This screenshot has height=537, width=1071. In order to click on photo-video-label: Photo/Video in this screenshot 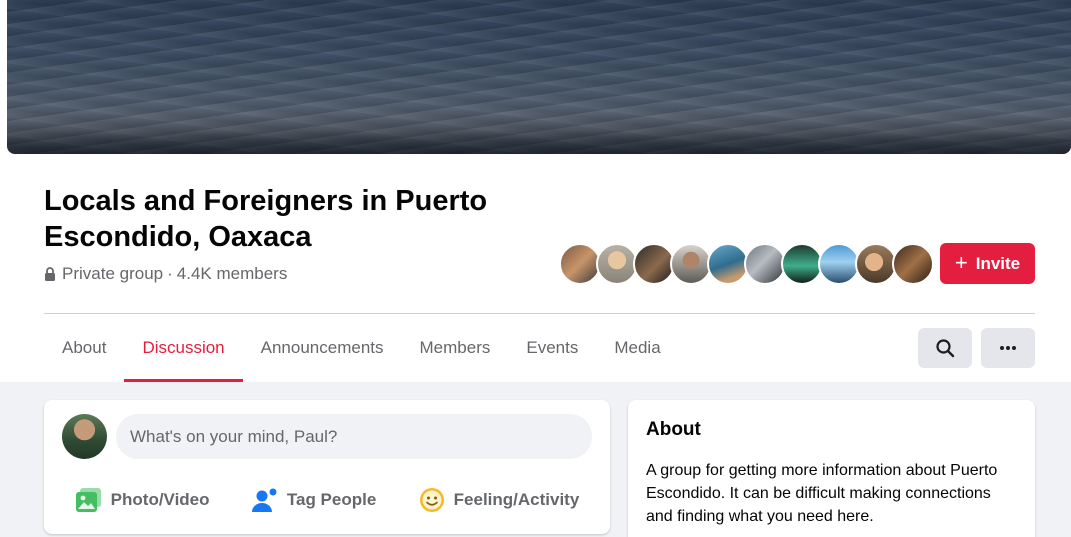, I will do `click(160, 499)`.